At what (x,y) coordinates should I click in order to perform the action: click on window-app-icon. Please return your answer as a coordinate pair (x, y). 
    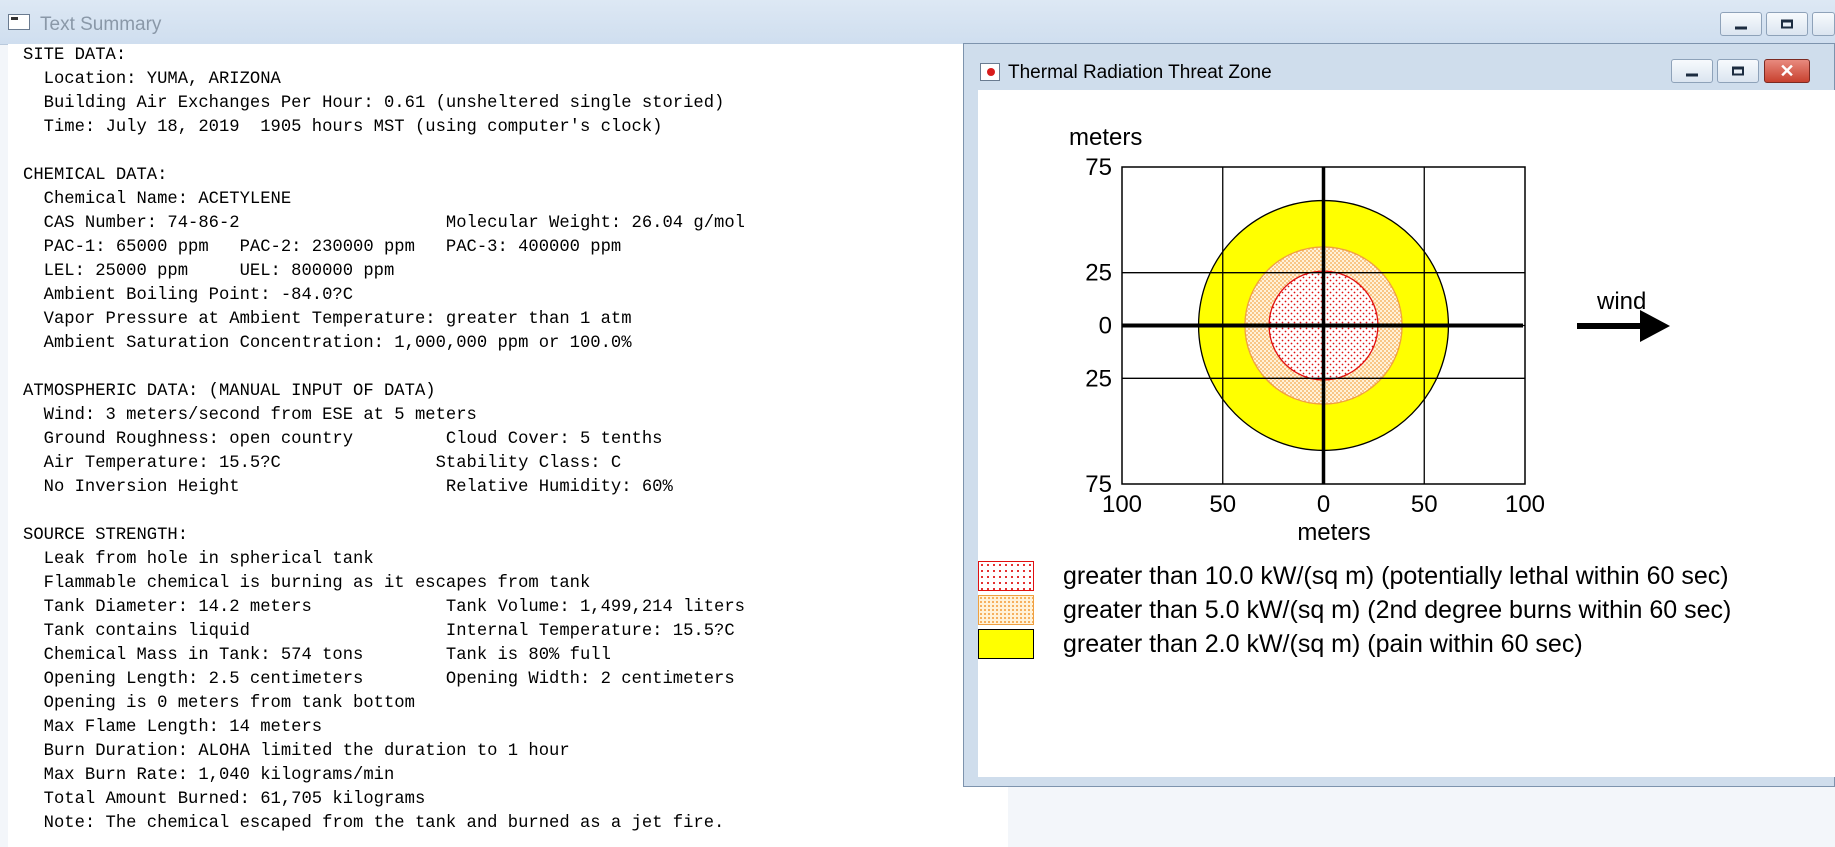
    Looking at the image, I should click on (19, 22).